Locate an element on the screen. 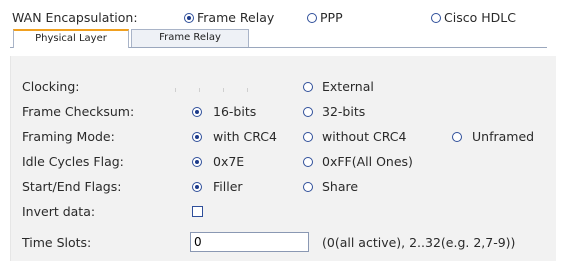 Image resolution: width=561 pixels, height=266 pixels. time-slots-label: Time Slots: is located at coordinates (57, 242).